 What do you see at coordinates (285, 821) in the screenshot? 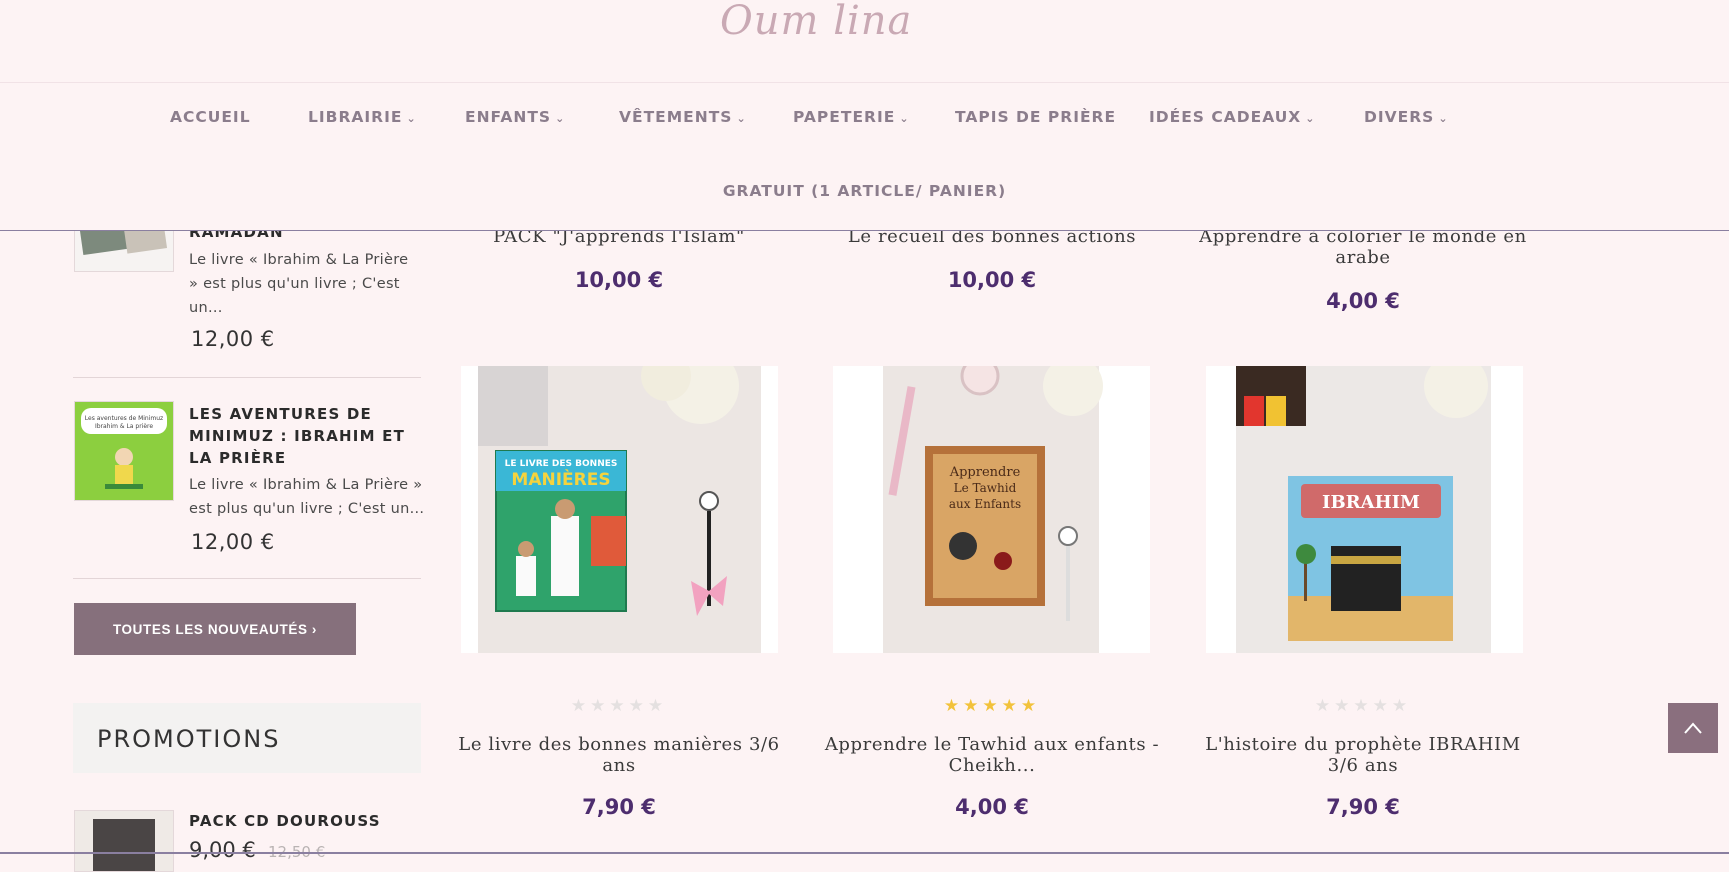
I see `promo-item-title: PACK CD DOUROUSS` at bounding box center [285, 821].